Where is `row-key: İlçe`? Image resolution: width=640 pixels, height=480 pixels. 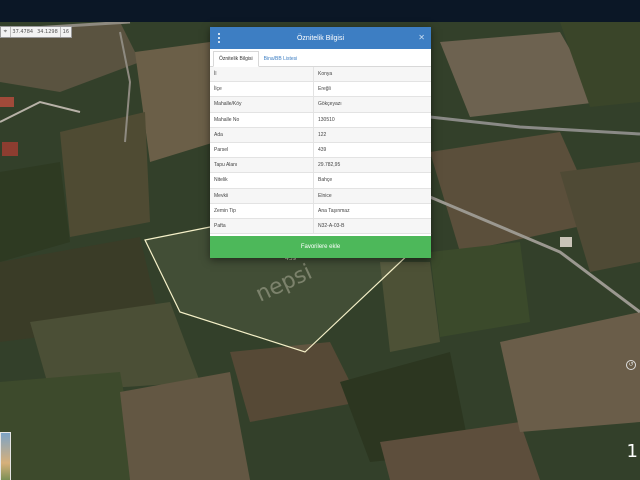
row-key: İlçe is located at coordinates (218, 89).